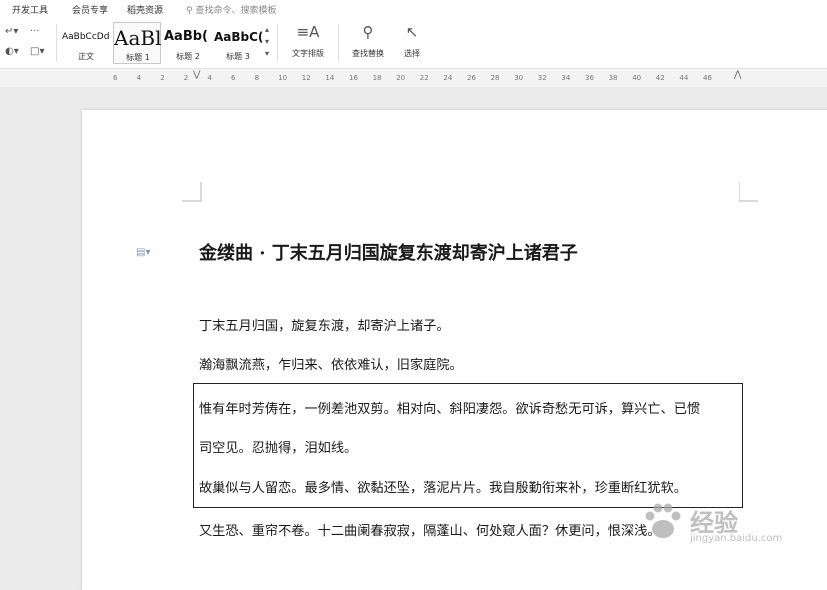 The image size is (827, 590). Describe the element at coordinates (267, 42) in the screenshot. I see `styles-scroll-down-icon: ▾` at that location.